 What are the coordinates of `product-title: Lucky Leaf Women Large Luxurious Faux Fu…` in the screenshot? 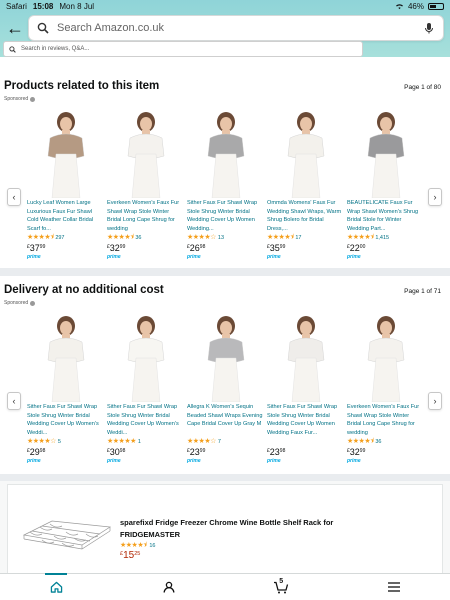 It's located at (67, 216).